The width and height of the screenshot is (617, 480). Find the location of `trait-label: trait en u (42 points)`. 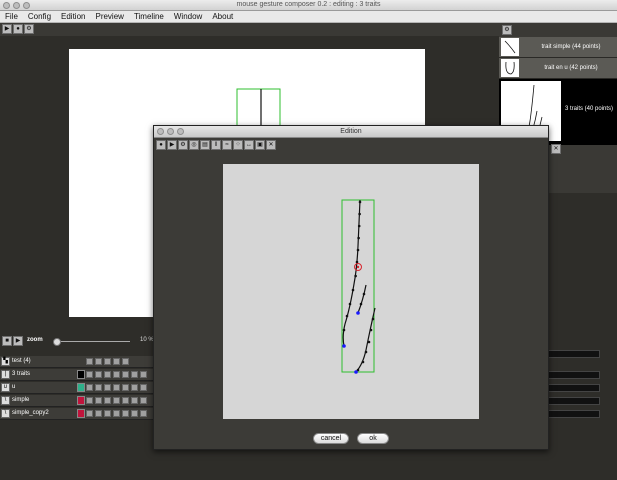

trait-label: trait en u (42 points) is located at coordinates (571, 68).